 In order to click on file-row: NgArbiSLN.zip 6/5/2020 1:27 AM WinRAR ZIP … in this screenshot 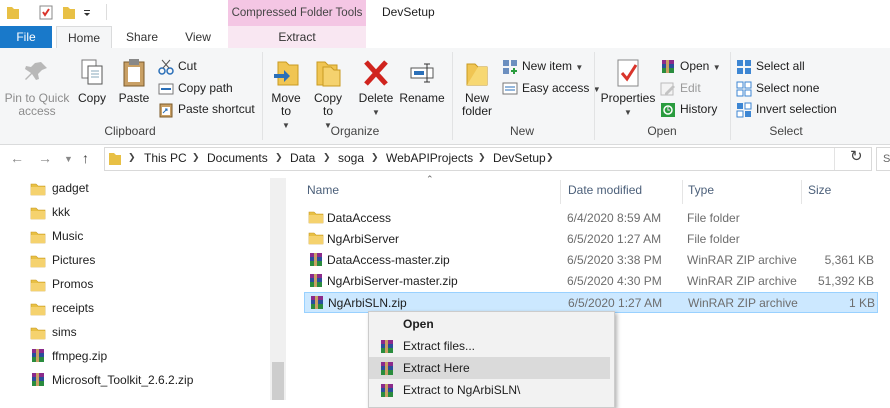, I will do `click(591, 302)`.